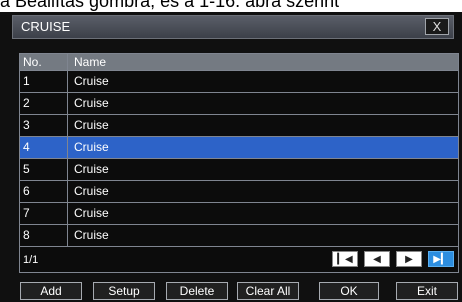 The image size is (462, 302). I want to click on row-number: 7, so click(44, 213).